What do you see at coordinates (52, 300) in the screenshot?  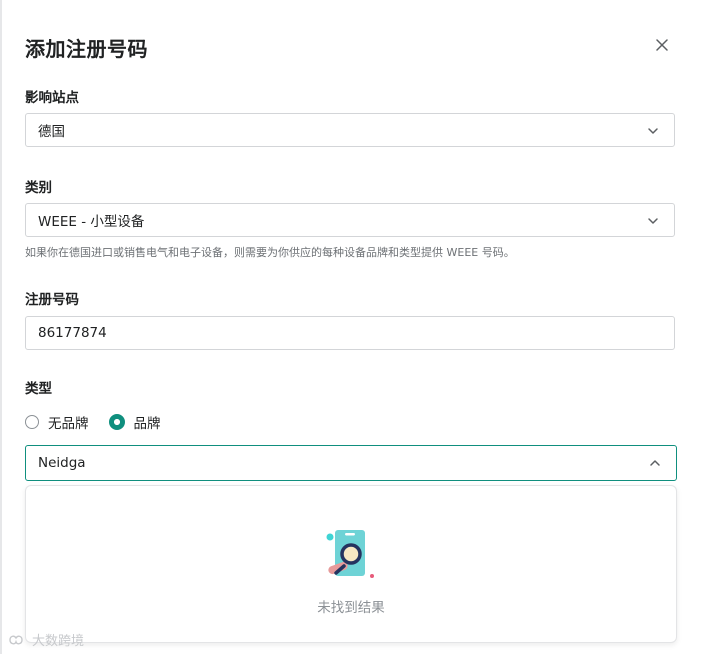 I see `registration-label: 注册号码` at bounding box center [52, 300].